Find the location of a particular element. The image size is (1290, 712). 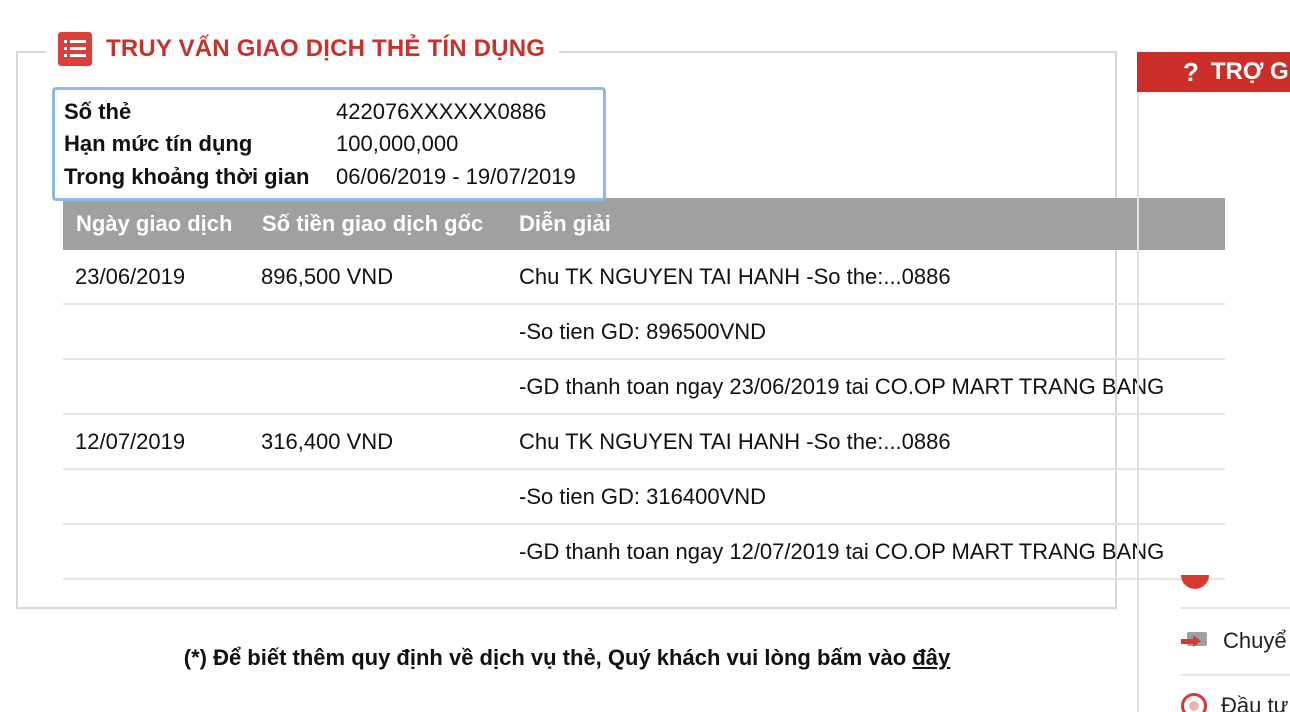

help-header: ? TRỢ G is located at coordinates (1213, 72).